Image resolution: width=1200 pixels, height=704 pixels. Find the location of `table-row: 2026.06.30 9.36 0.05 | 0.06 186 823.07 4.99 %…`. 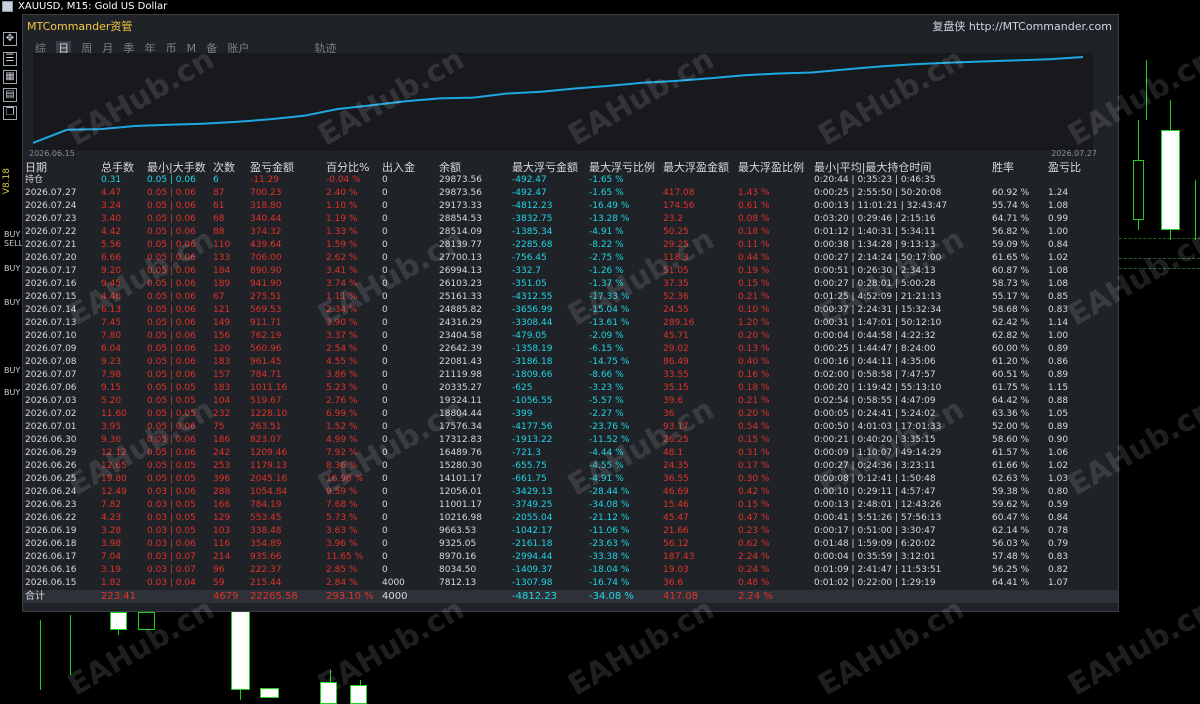

table-row: 2026.06.30 9.36 0.05 | 0.06 186 823.07 4.99 %… is located at coordinates (570, 440).